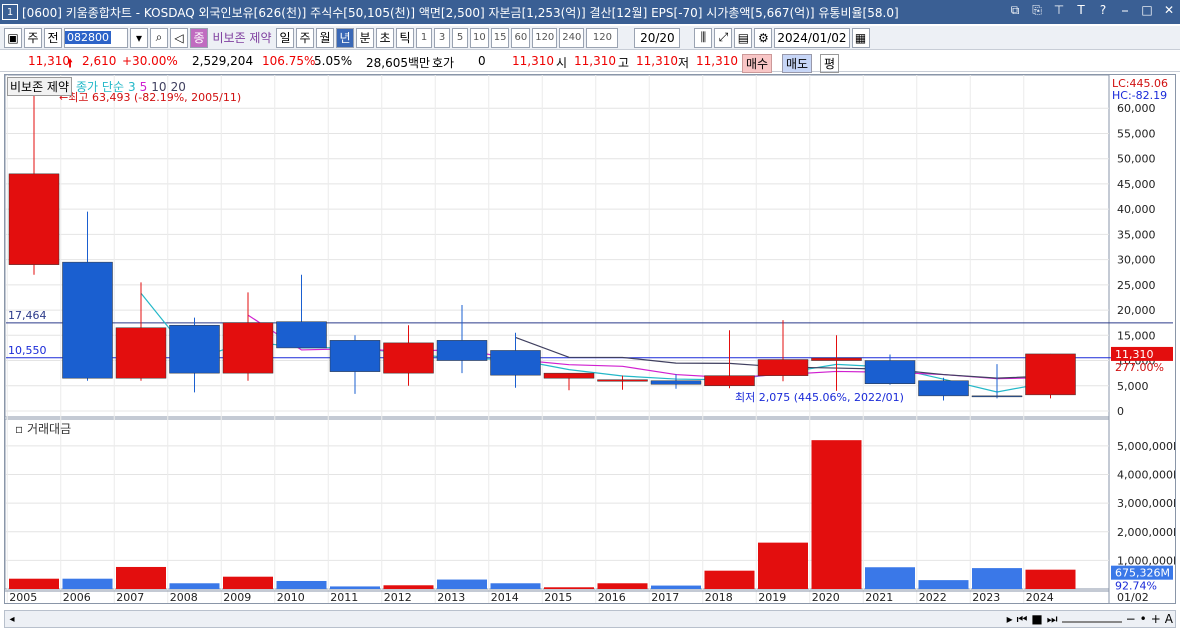 Image resolution: width=1180 pixels, height=632 pixels. Describe the element at coordinates (1022, 619) in the screenshot. I see `rewind-icon: ⏮` at that location.